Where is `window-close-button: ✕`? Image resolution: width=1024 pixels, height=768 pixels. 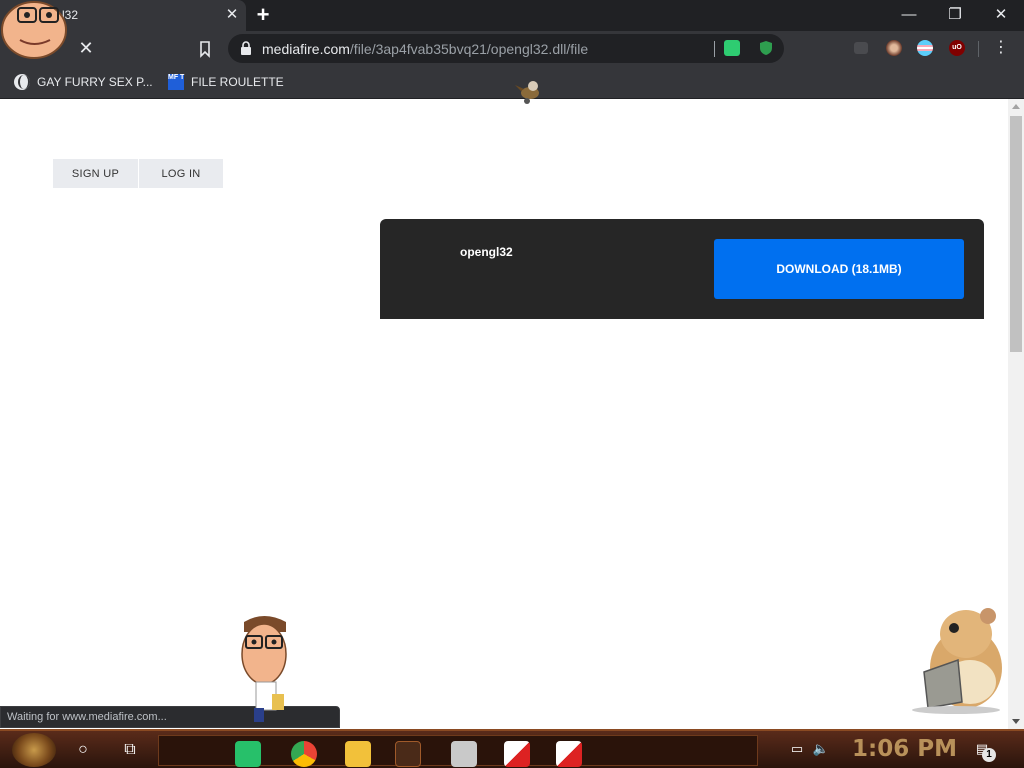
window-close-button: ✕ is located at coordinates (1001, 15).